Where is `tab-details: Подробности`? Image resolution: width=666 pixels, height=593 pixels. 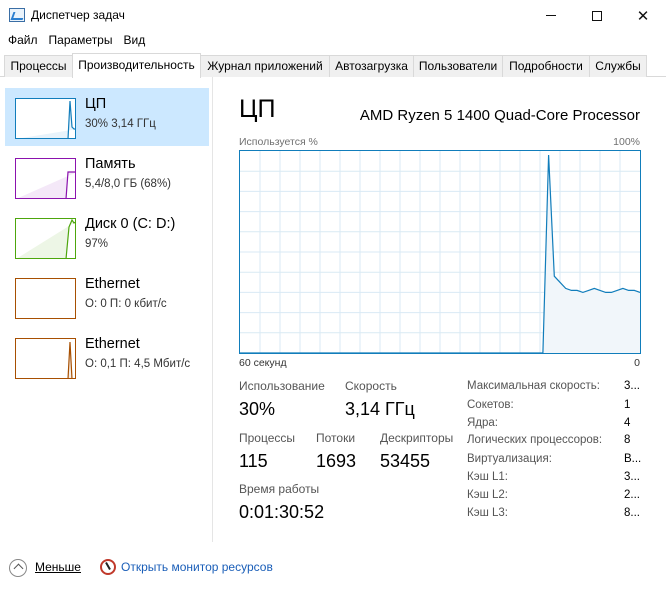
tab-details: Подробности is located at coordinates (546, 66).